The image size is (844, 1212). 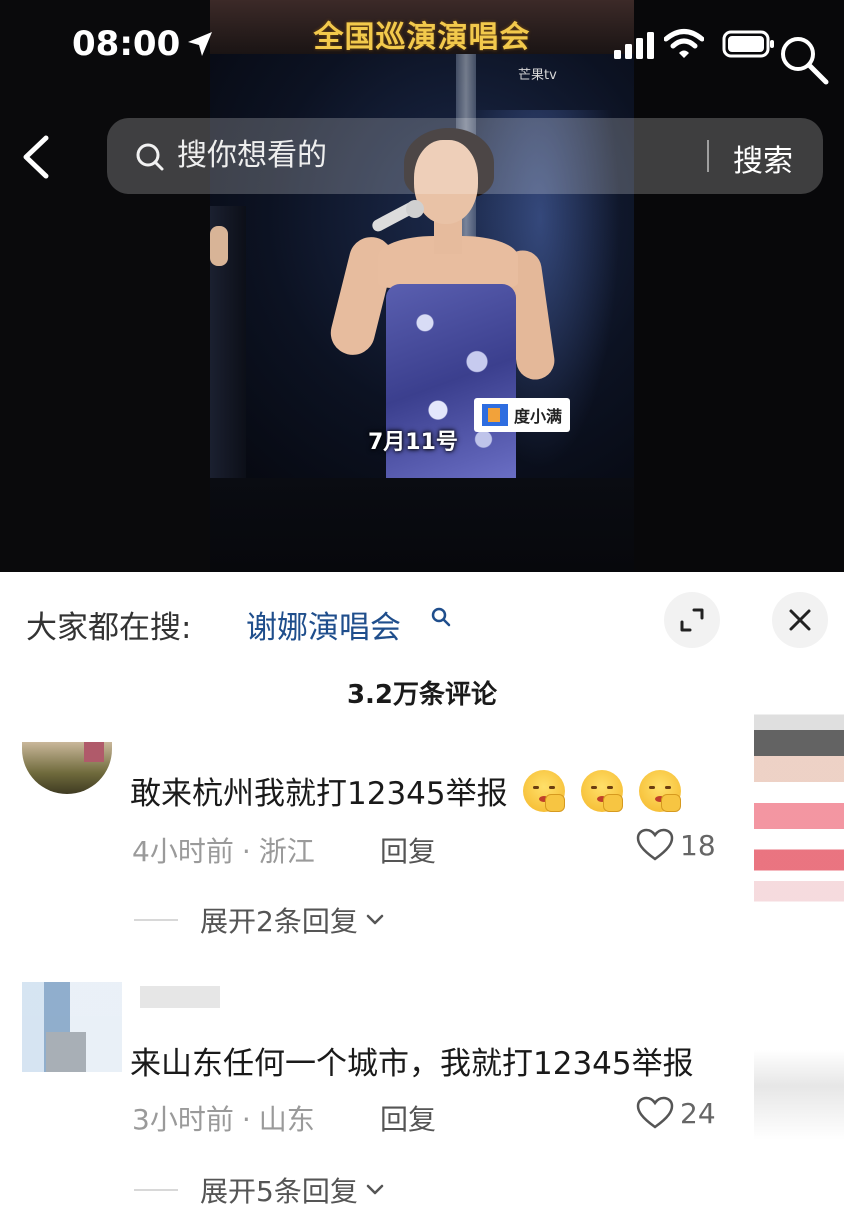 I want to click on like-count: 24, so click(x=698, y=1113).